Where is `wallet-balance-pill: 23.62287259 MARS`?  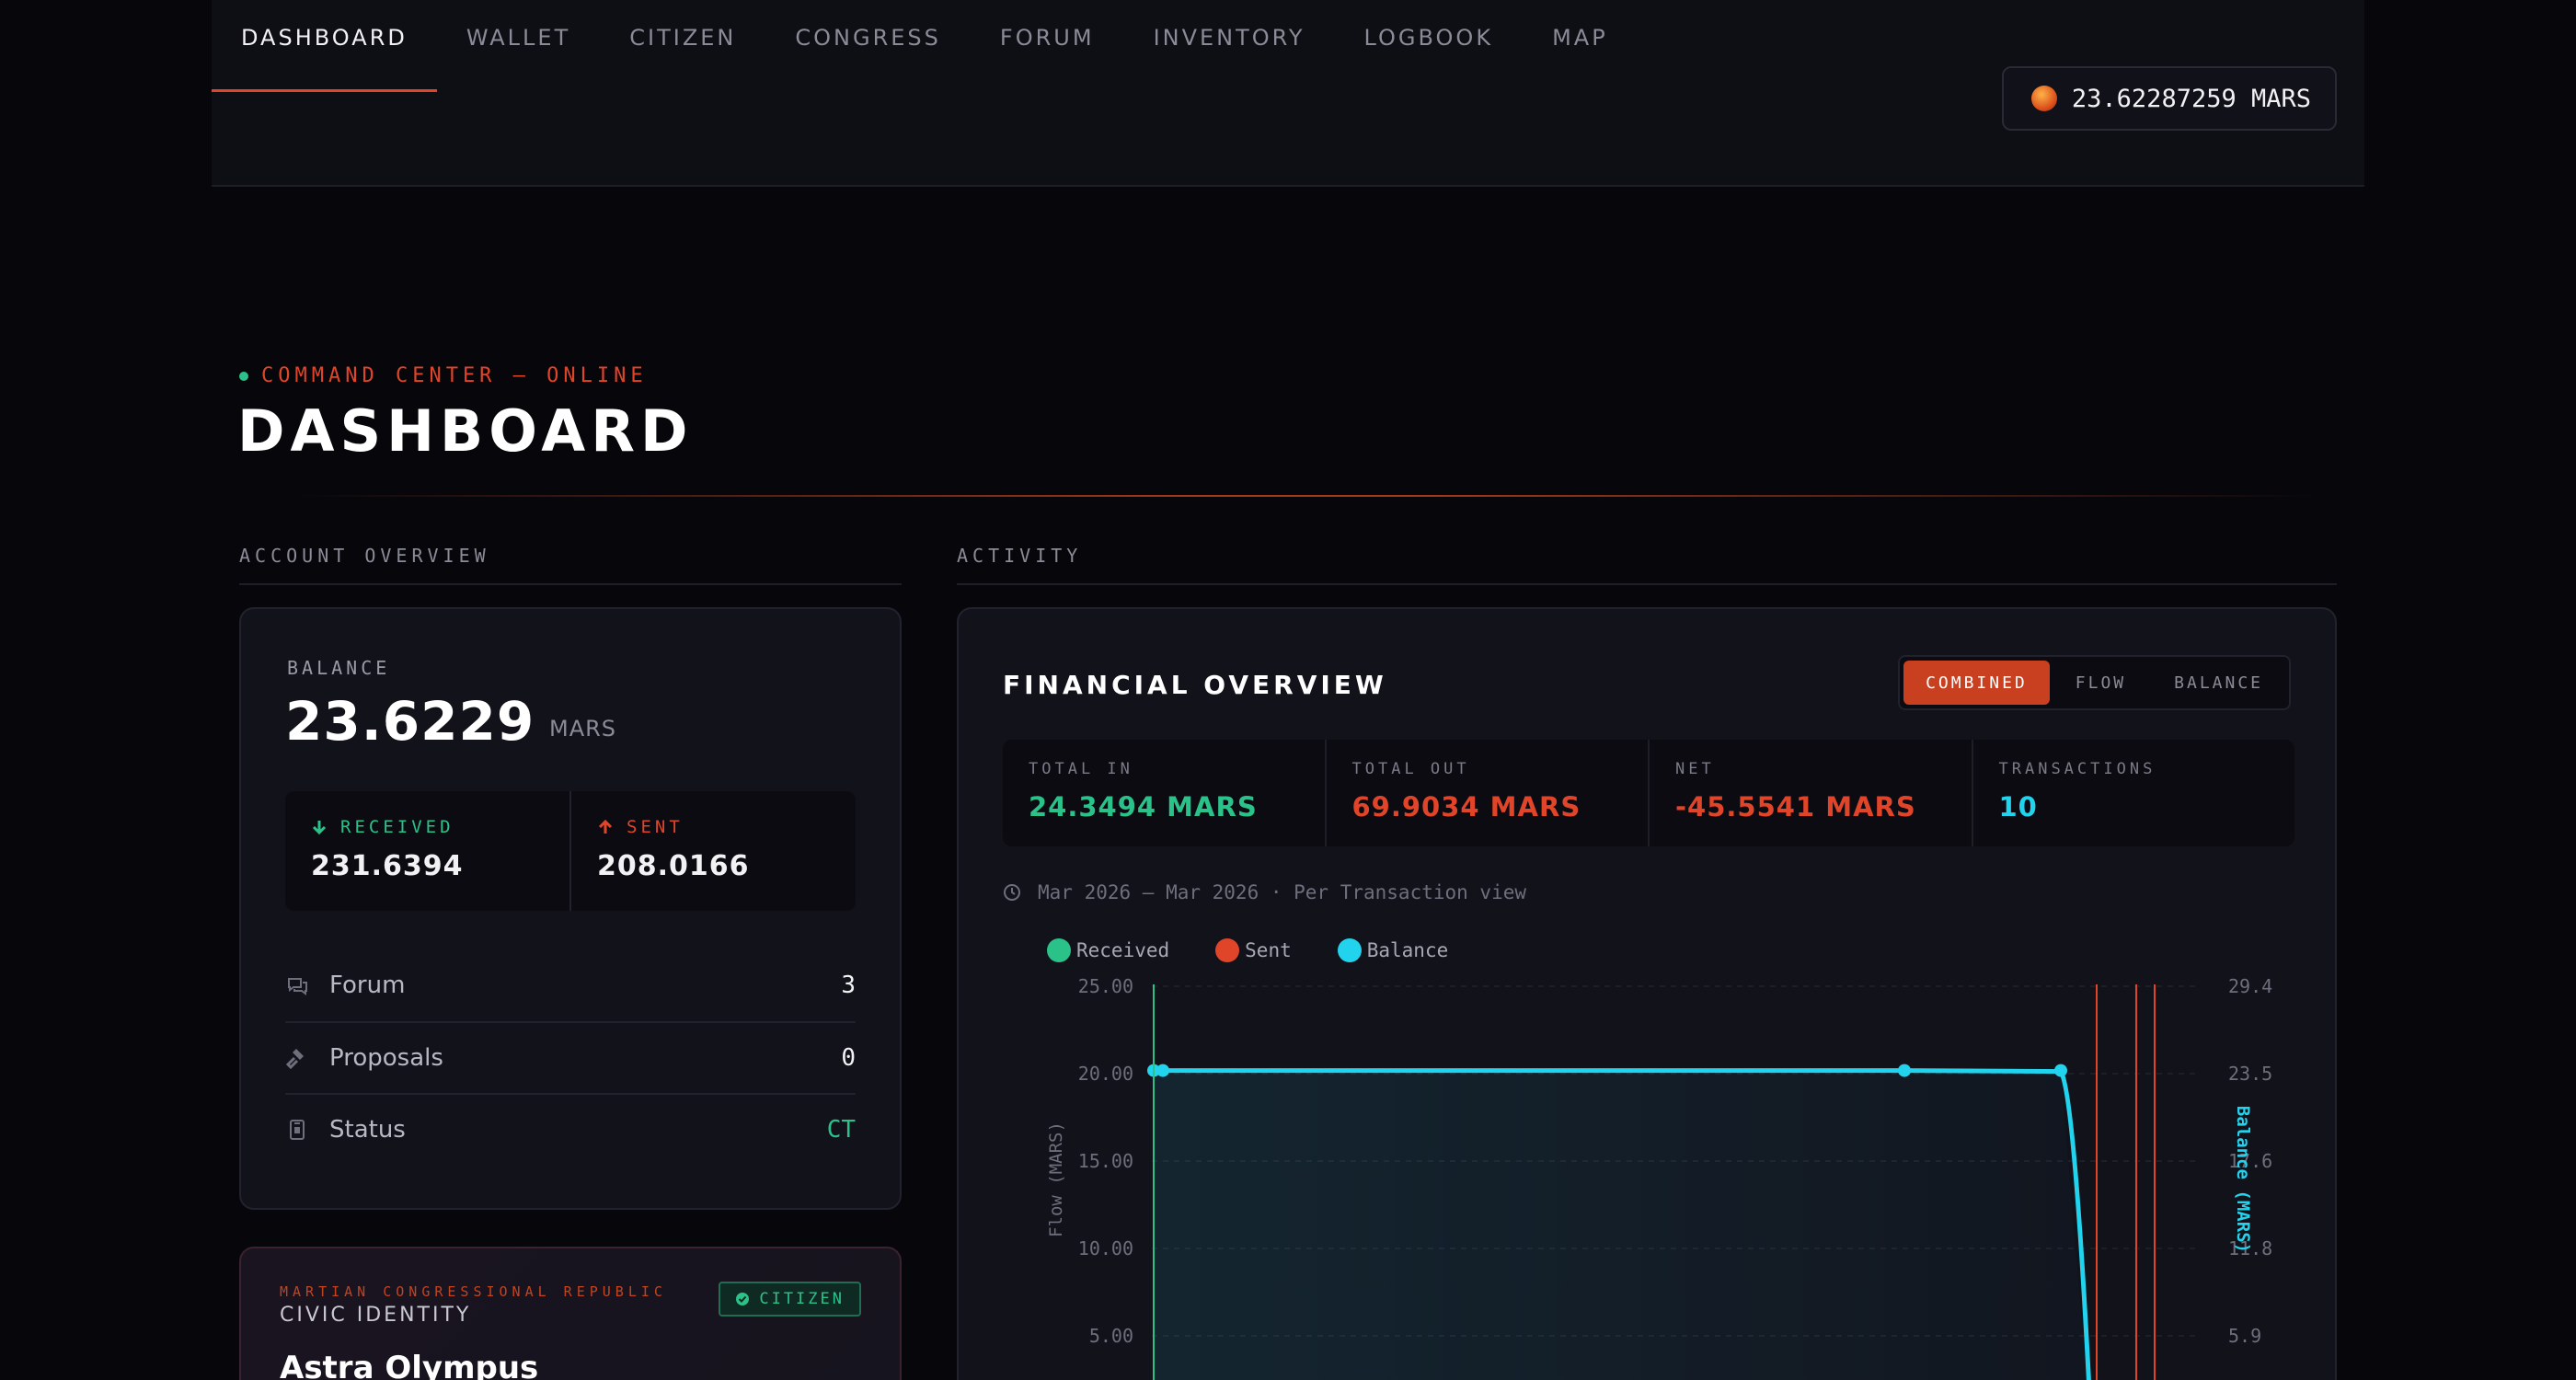
wallet-balance-pill: 23.62287259 MARS is located at coordinates (2169, 98).